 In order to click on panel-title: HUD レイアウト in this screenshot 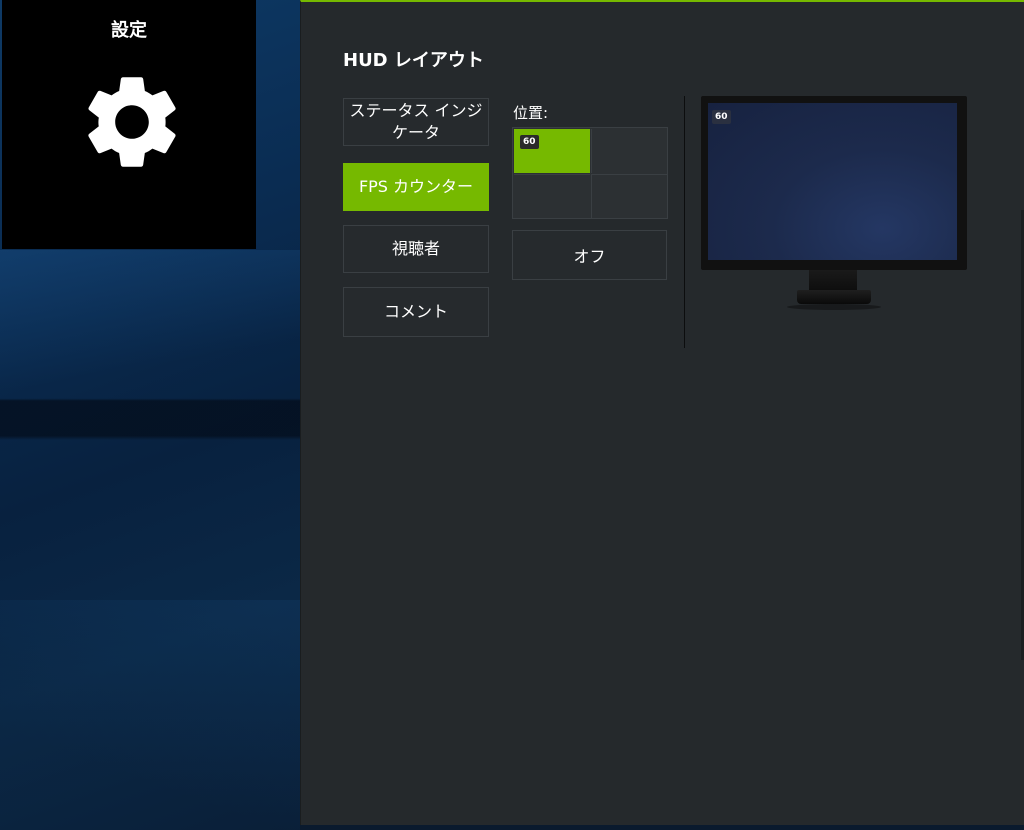, I will do `click(413, 60)`.